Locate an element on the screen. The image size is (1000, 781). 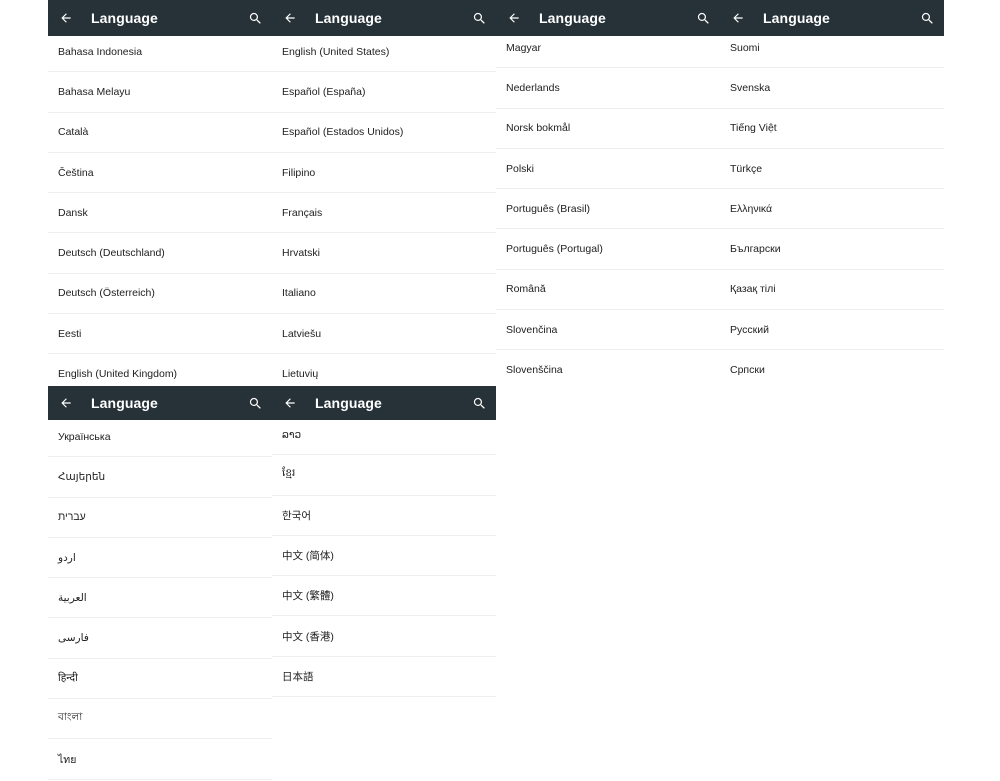
language-item: Українська is located at coordinates (160, 437).